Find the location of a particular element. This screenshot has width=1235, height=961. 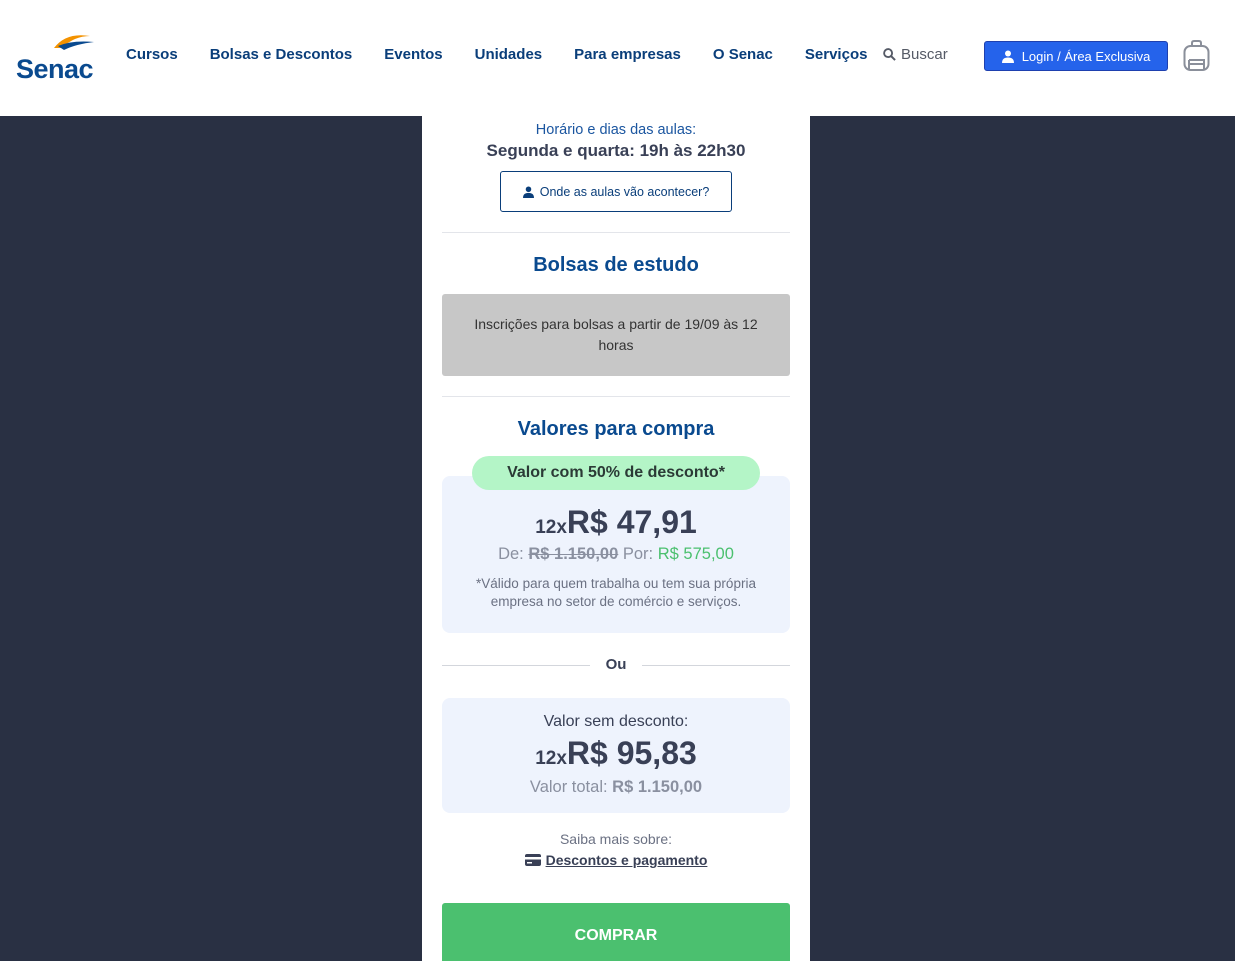

discounted-price: R$ 575,00 is located at coordinates (695, 554).